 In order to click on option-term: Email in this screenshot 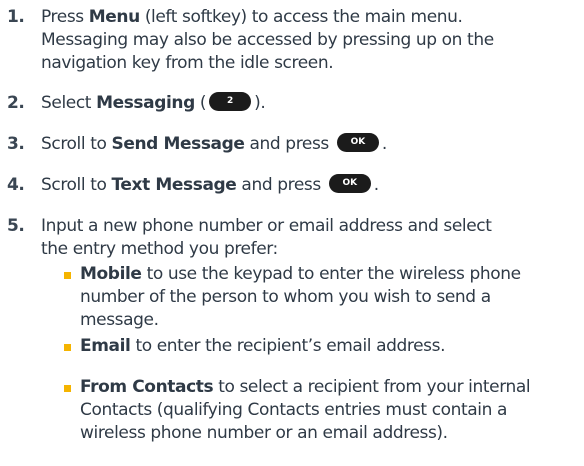, I will do `click(105, 346)`.